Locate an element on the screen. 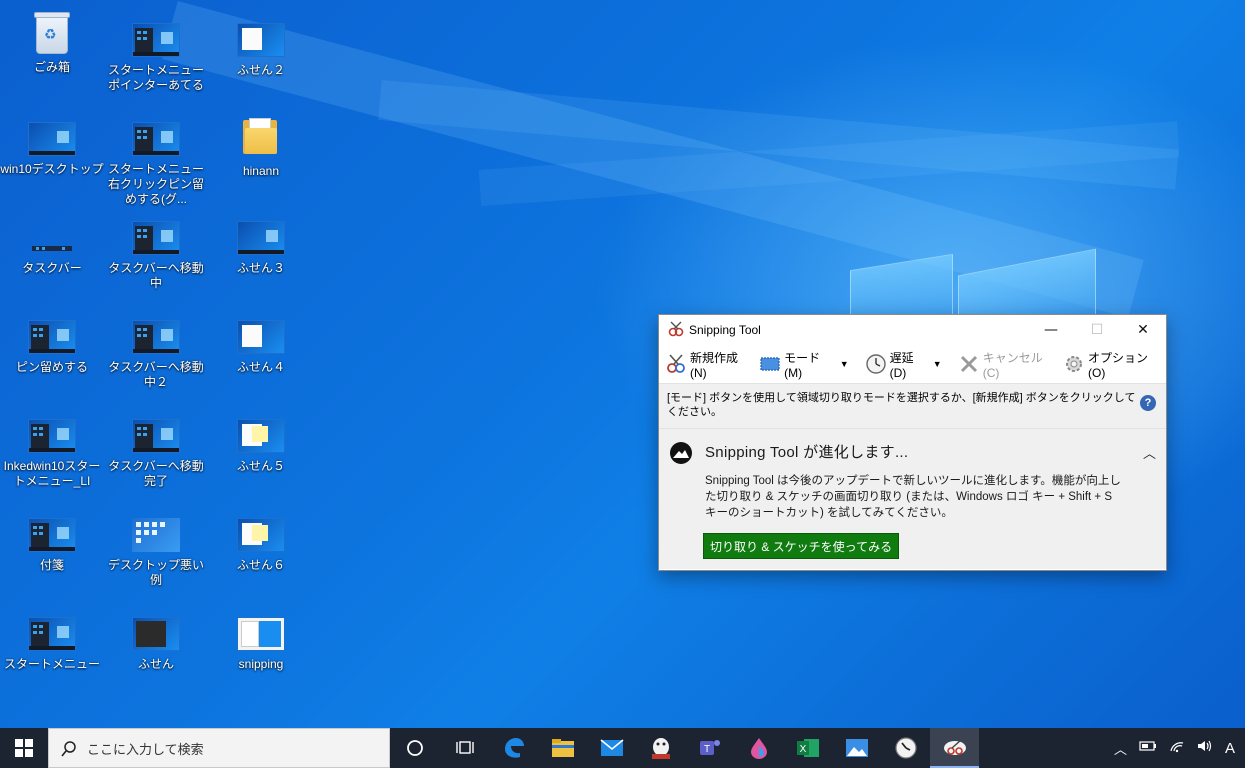  svg-text: T is located at coordinates (706, 749).